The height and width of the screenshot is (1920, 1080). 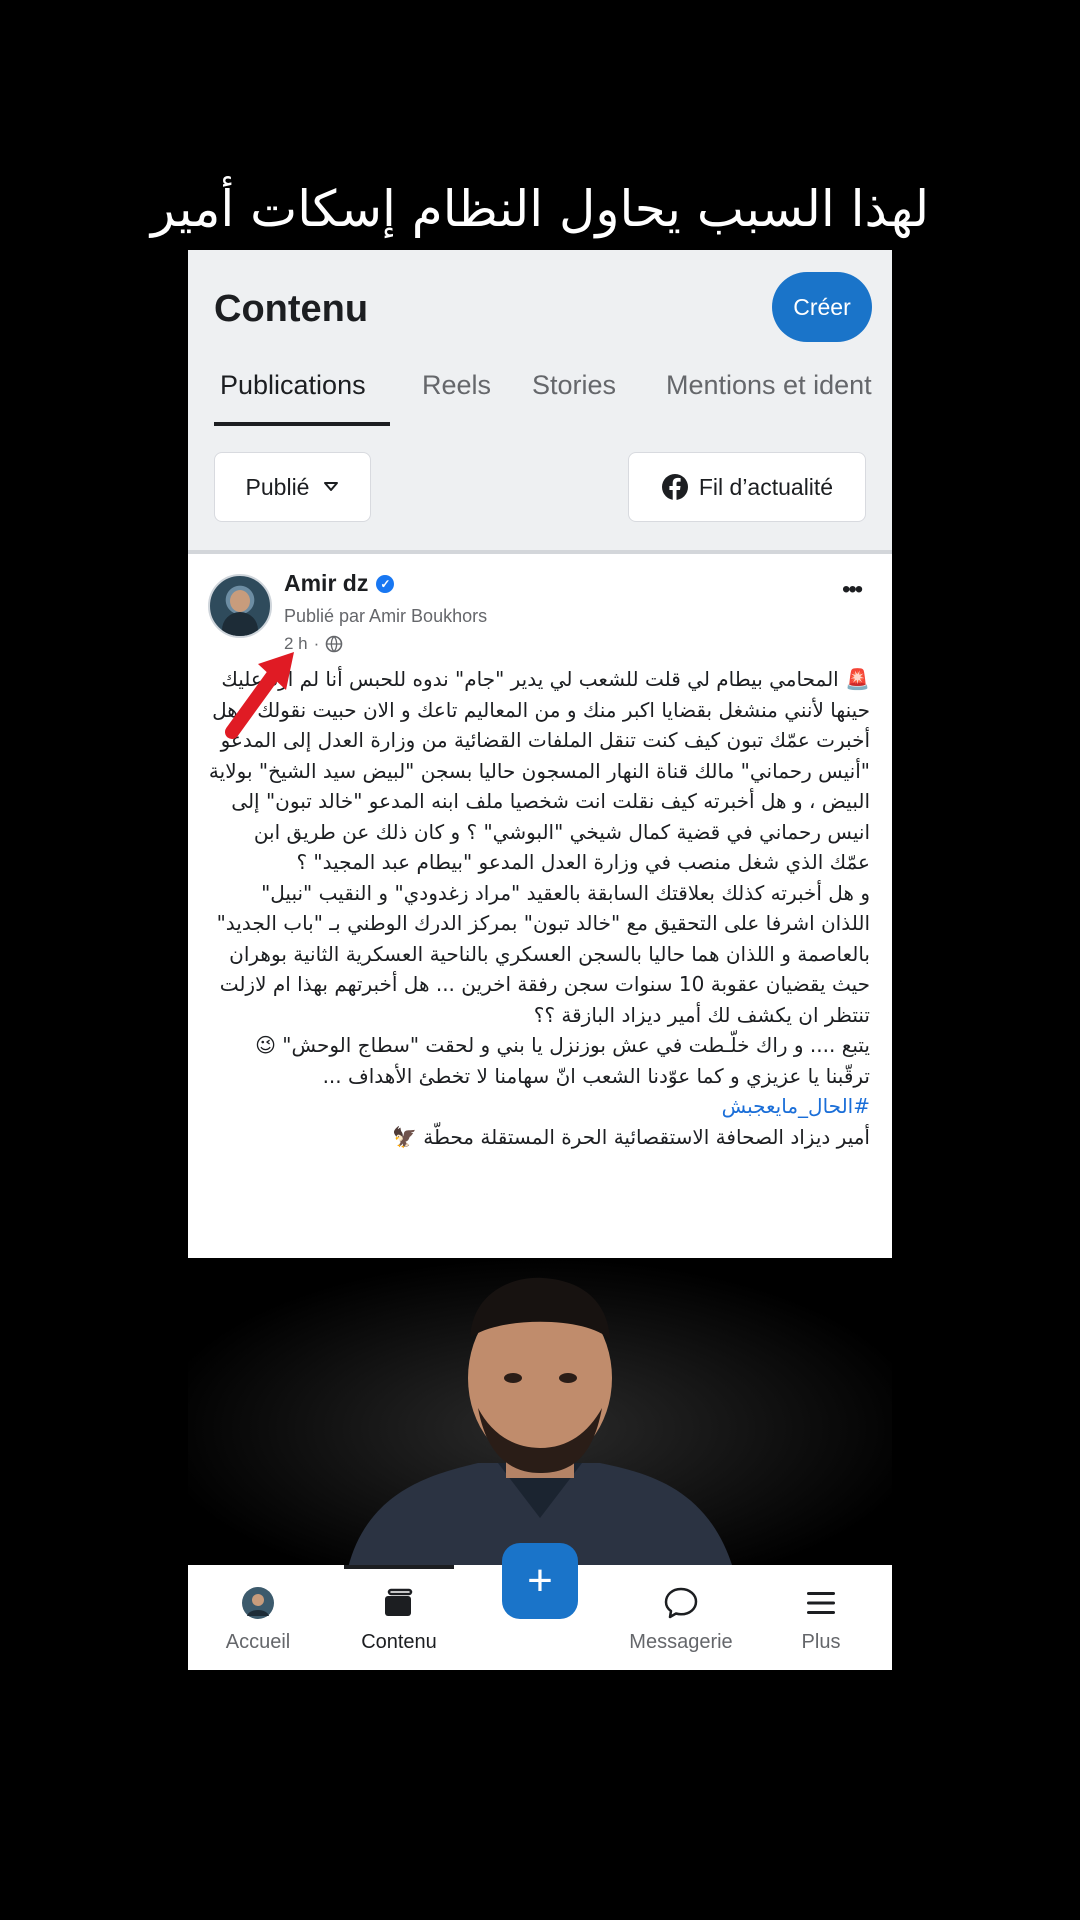 I want to click on more-options-icon: •••, so click(x=852, y=590).